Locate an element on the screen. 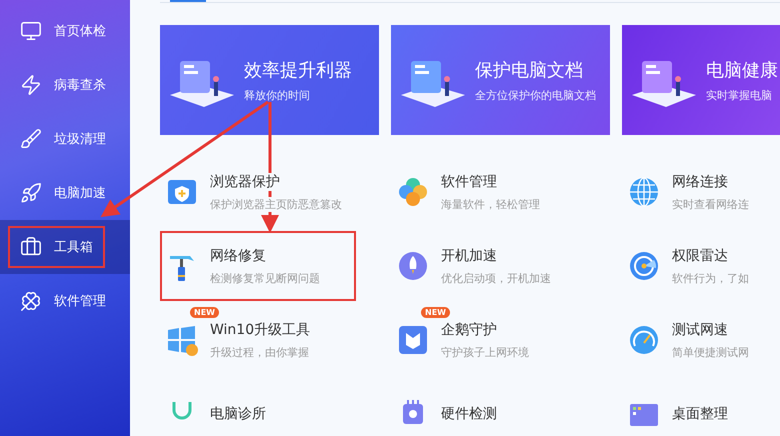 The image size is (780, 436). tool-name: 软件管理 is located at coordinates (469, 181).